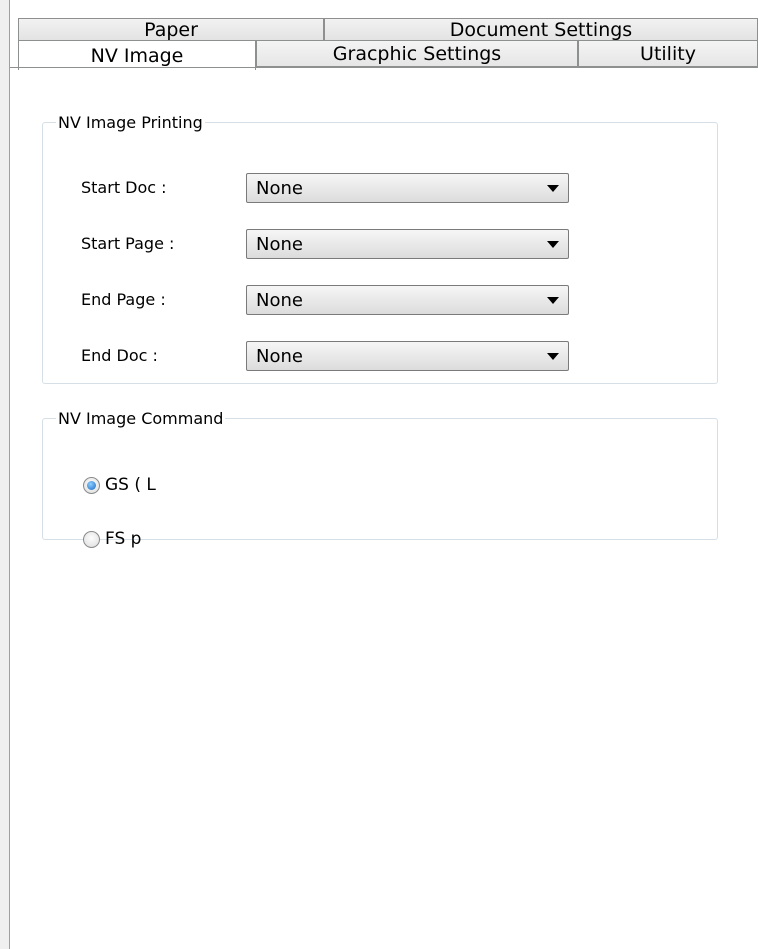 The height and width of the screenshot is (949, 758). What do you see at coordinates (123, 539) in the screenshot?
I see `radio-label: FS p` at bounding box center [123, 539].